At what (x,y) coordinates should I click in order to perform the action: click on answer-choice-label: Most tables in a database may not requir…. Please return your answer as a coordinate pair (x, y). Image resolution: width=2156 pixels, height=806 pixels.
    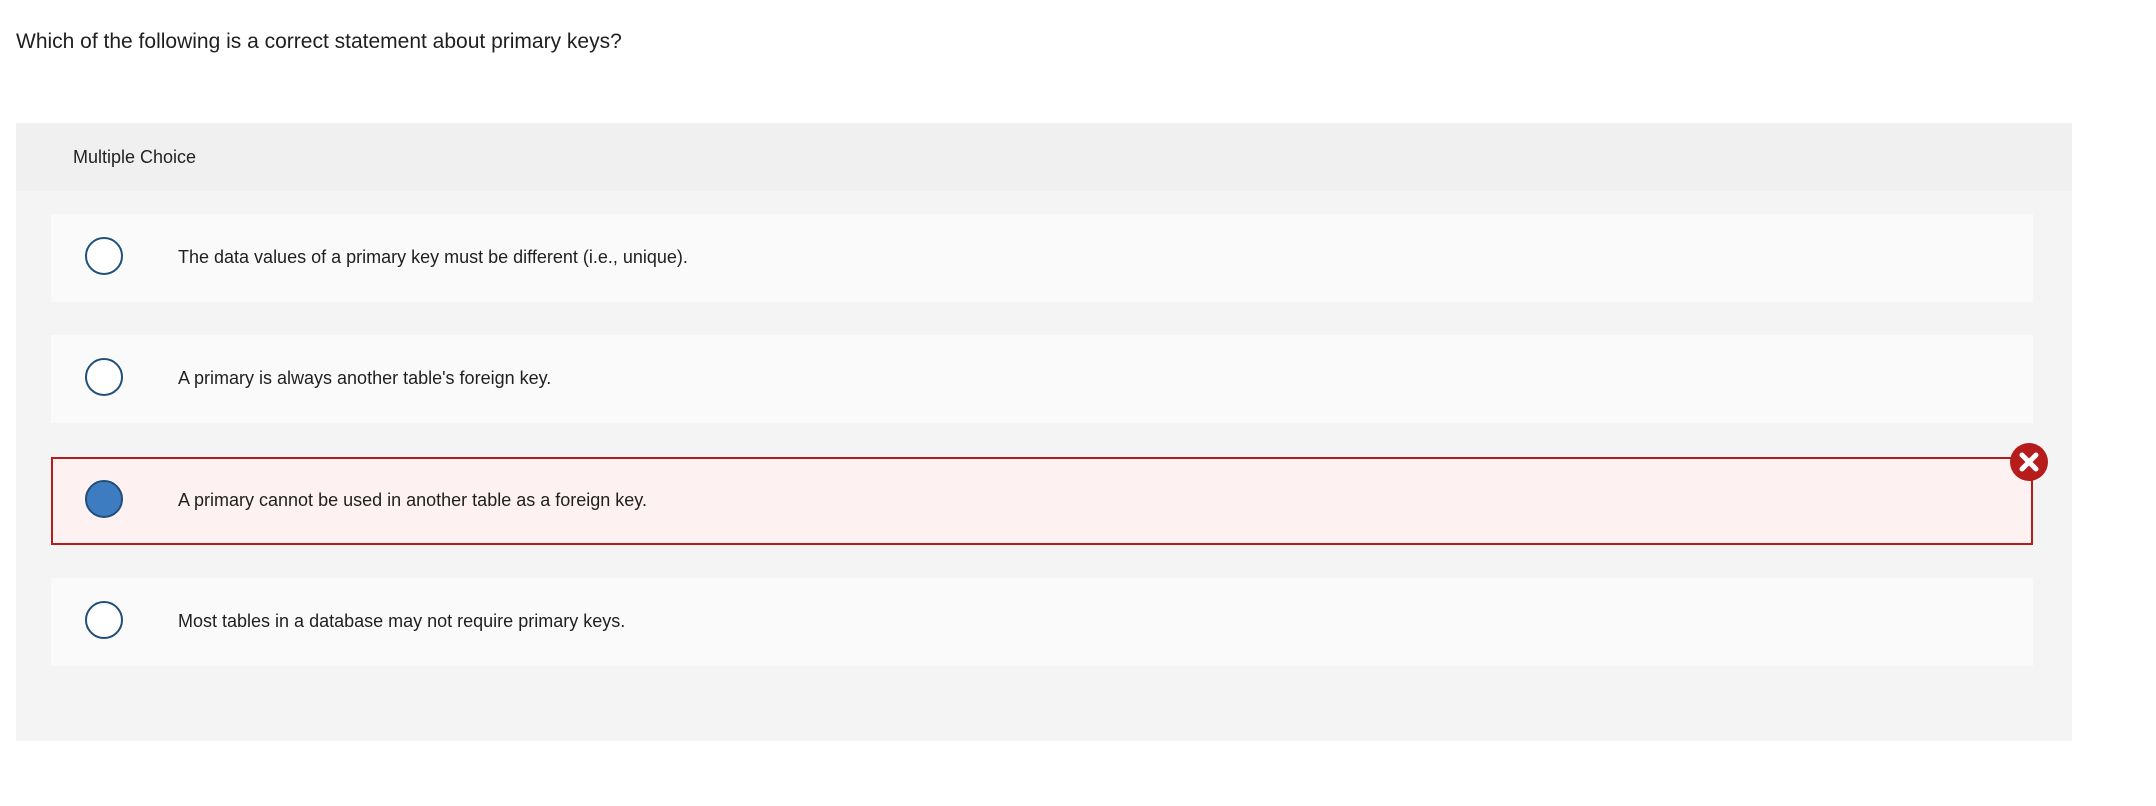
    Looking at the image, I should click on (402, 621).